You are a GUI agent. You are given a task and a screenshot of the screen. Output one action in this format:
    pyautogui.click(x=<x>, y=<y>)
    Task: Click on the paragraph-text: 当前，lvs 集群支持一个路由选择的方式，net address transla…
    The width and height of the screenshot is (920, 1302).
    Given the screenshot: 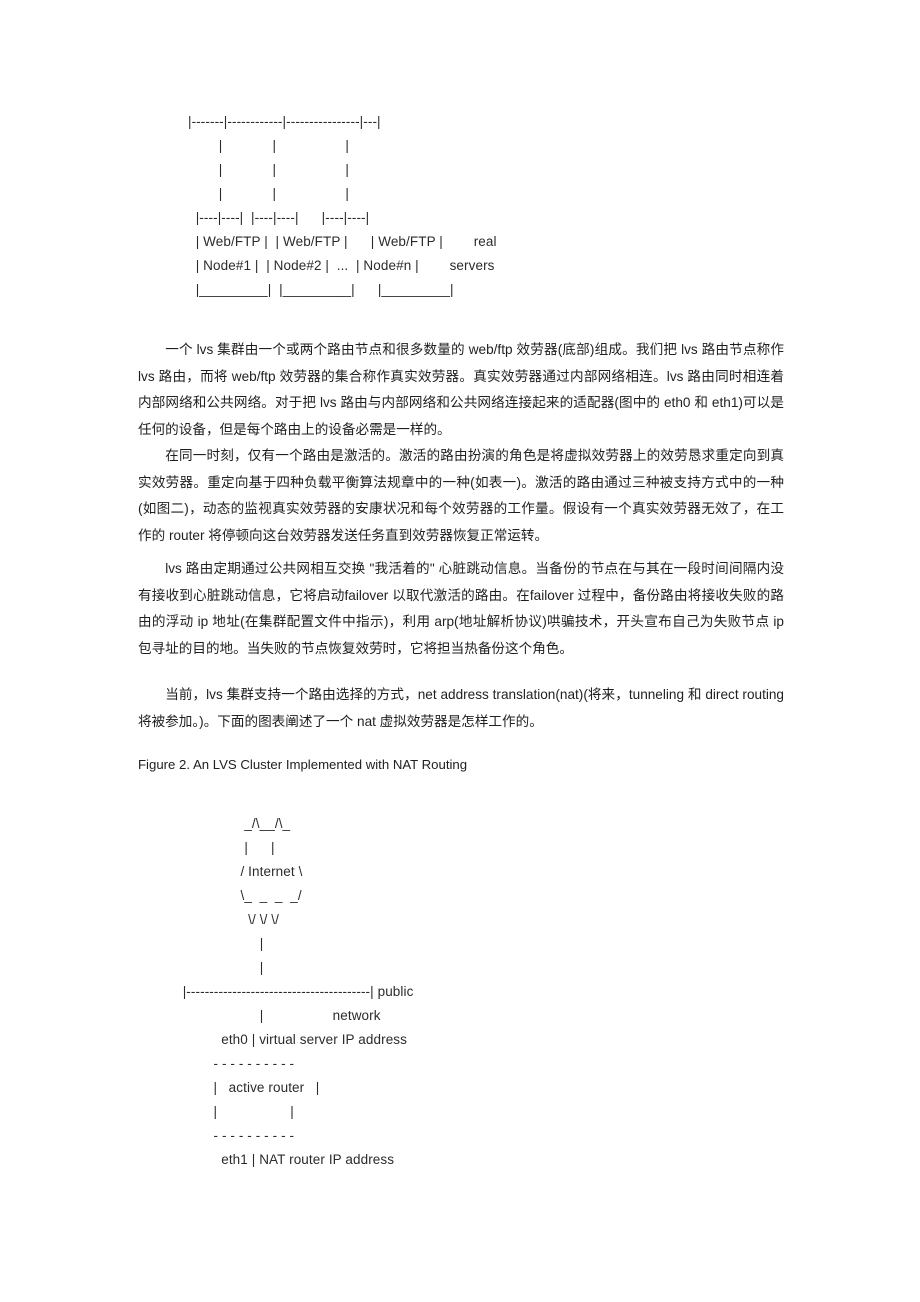 What is the action you would take?
    pyautogui.click(x=461, y=708)
    